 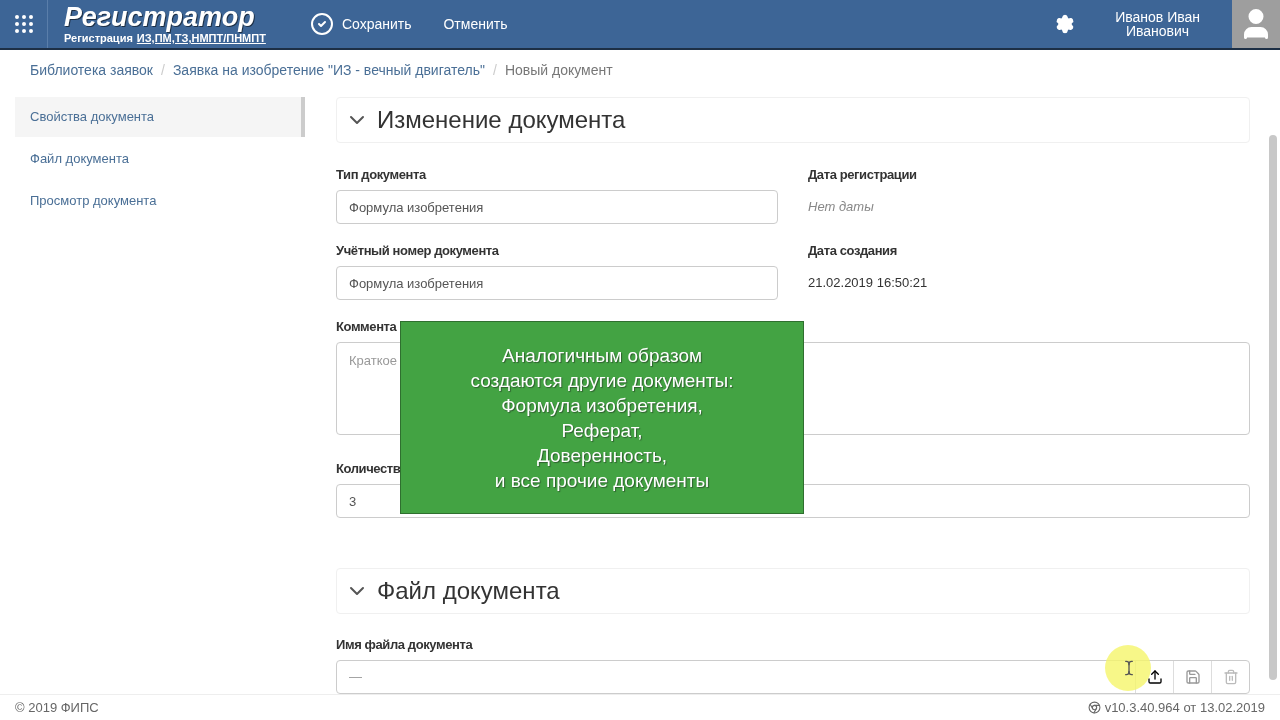 I want to click on field-label: Имя файла документа, so click(x=404, y=644).